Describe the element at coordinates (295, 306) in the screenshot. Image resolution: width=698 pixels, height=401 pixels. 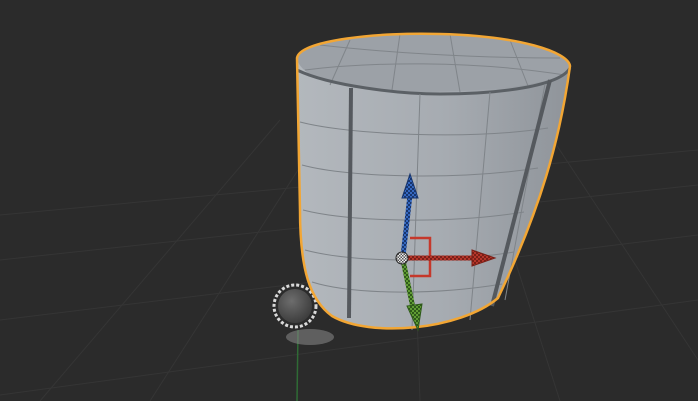
I see `light-icon` at that location.